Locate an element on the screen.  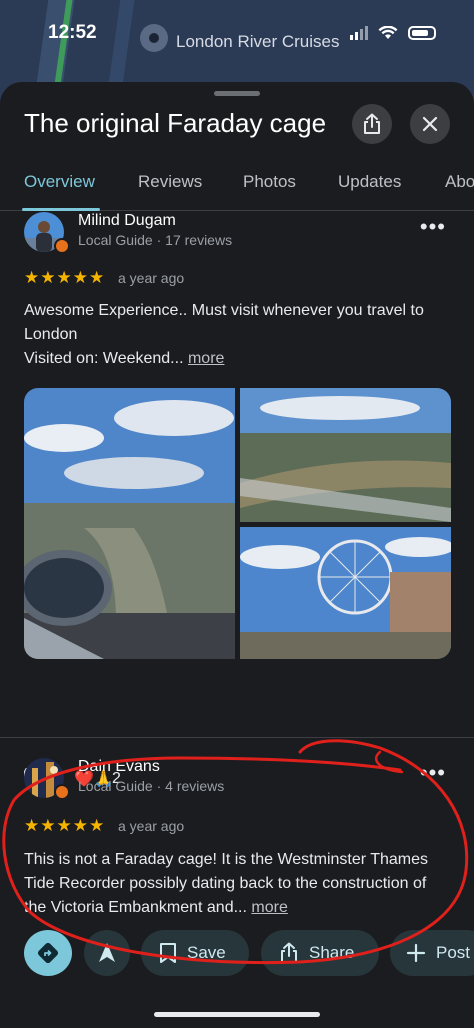
plus-icon is located at coordinates (416, 953).